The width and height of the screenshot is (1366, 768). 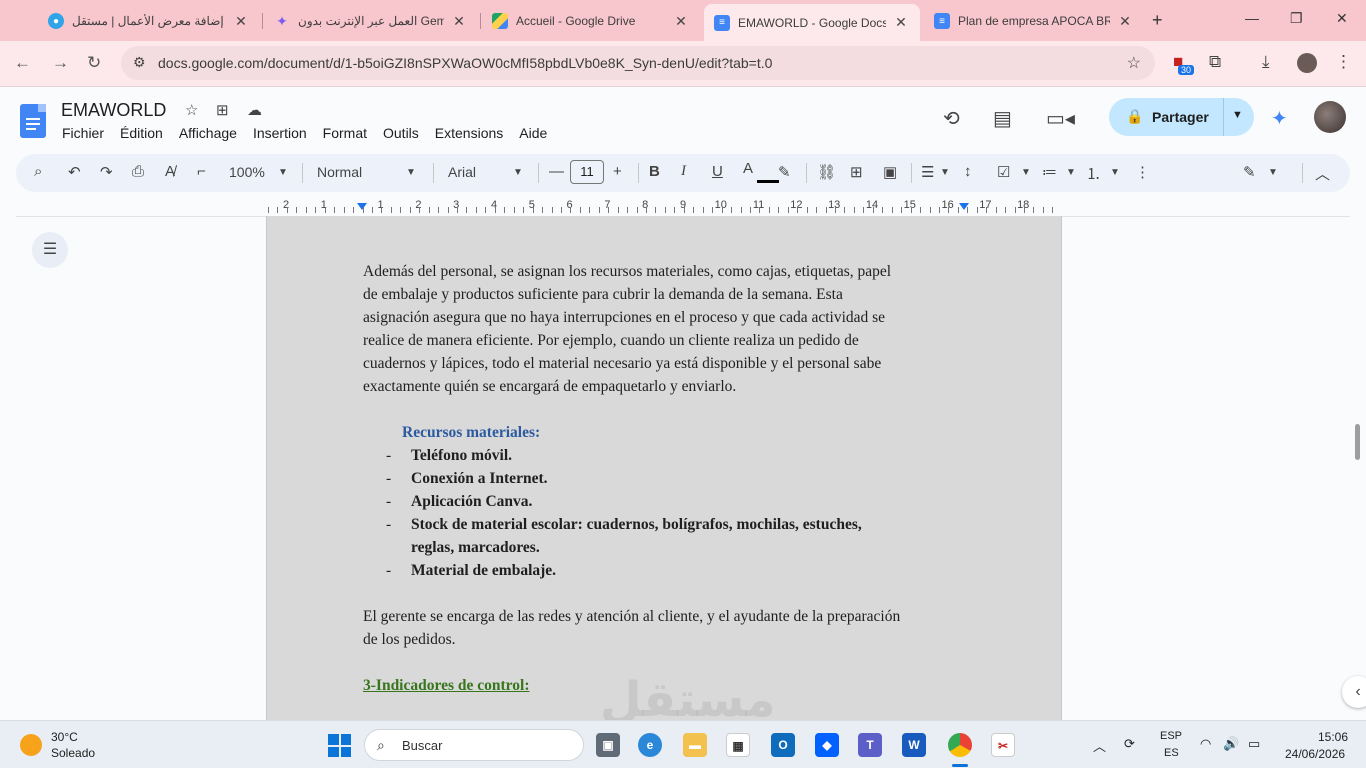 What do you see at coordinates (471, 433) in the screenshot?
I see `materials-heading: Recursos materiales:` at bounding box center [471, 433].